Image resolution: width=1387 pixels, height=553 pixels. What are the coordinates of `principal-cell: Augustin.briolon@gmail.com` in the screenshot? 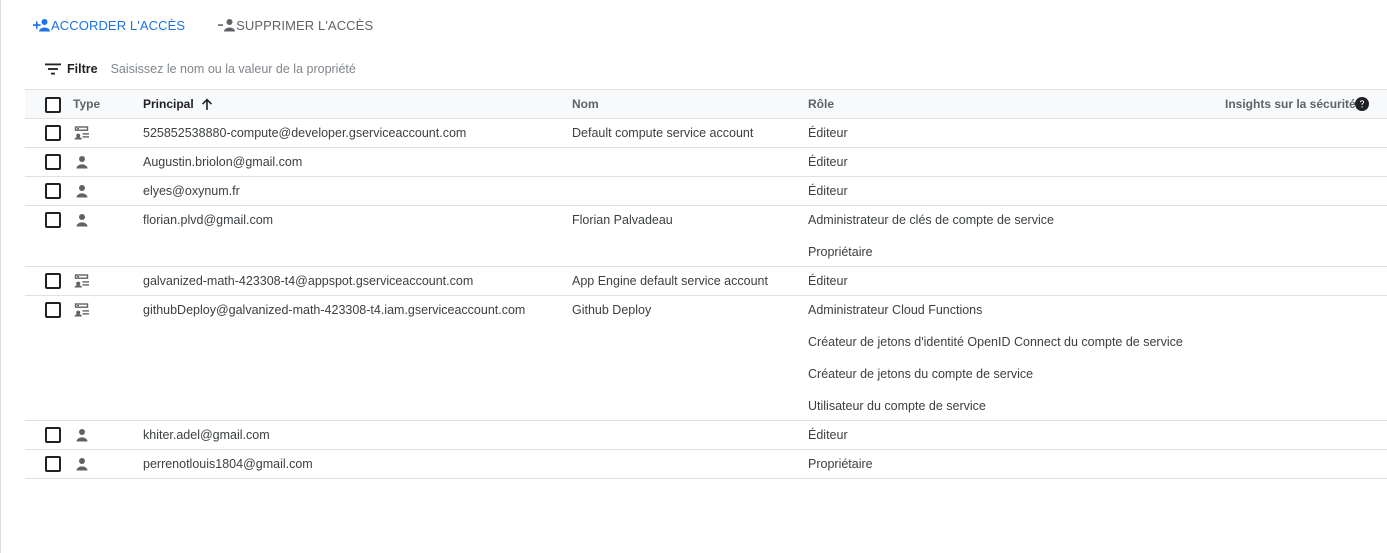 It's located at (223, 162).